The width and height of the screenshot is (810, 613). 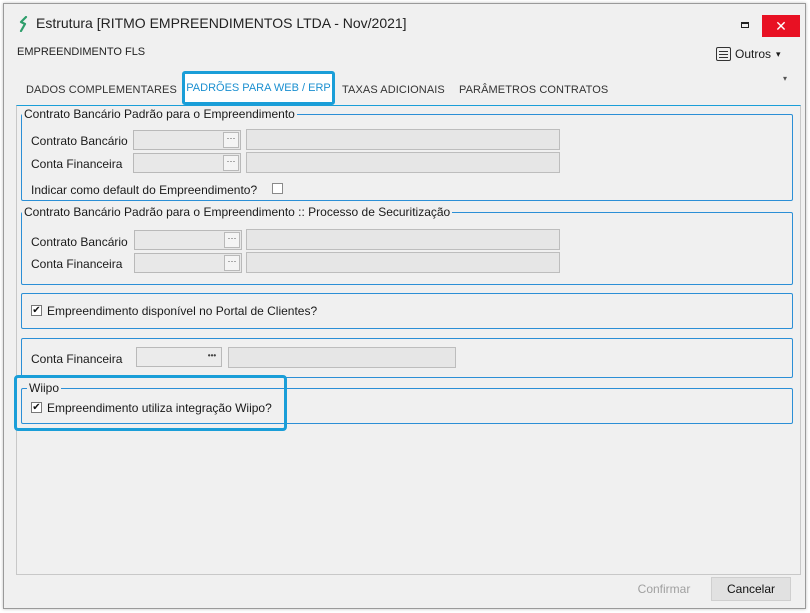 What do you see at coordinates (36, 310) in the screenshot?
I see `portal-clientes-checkbox: ✔` at bounding box center [36, 310].